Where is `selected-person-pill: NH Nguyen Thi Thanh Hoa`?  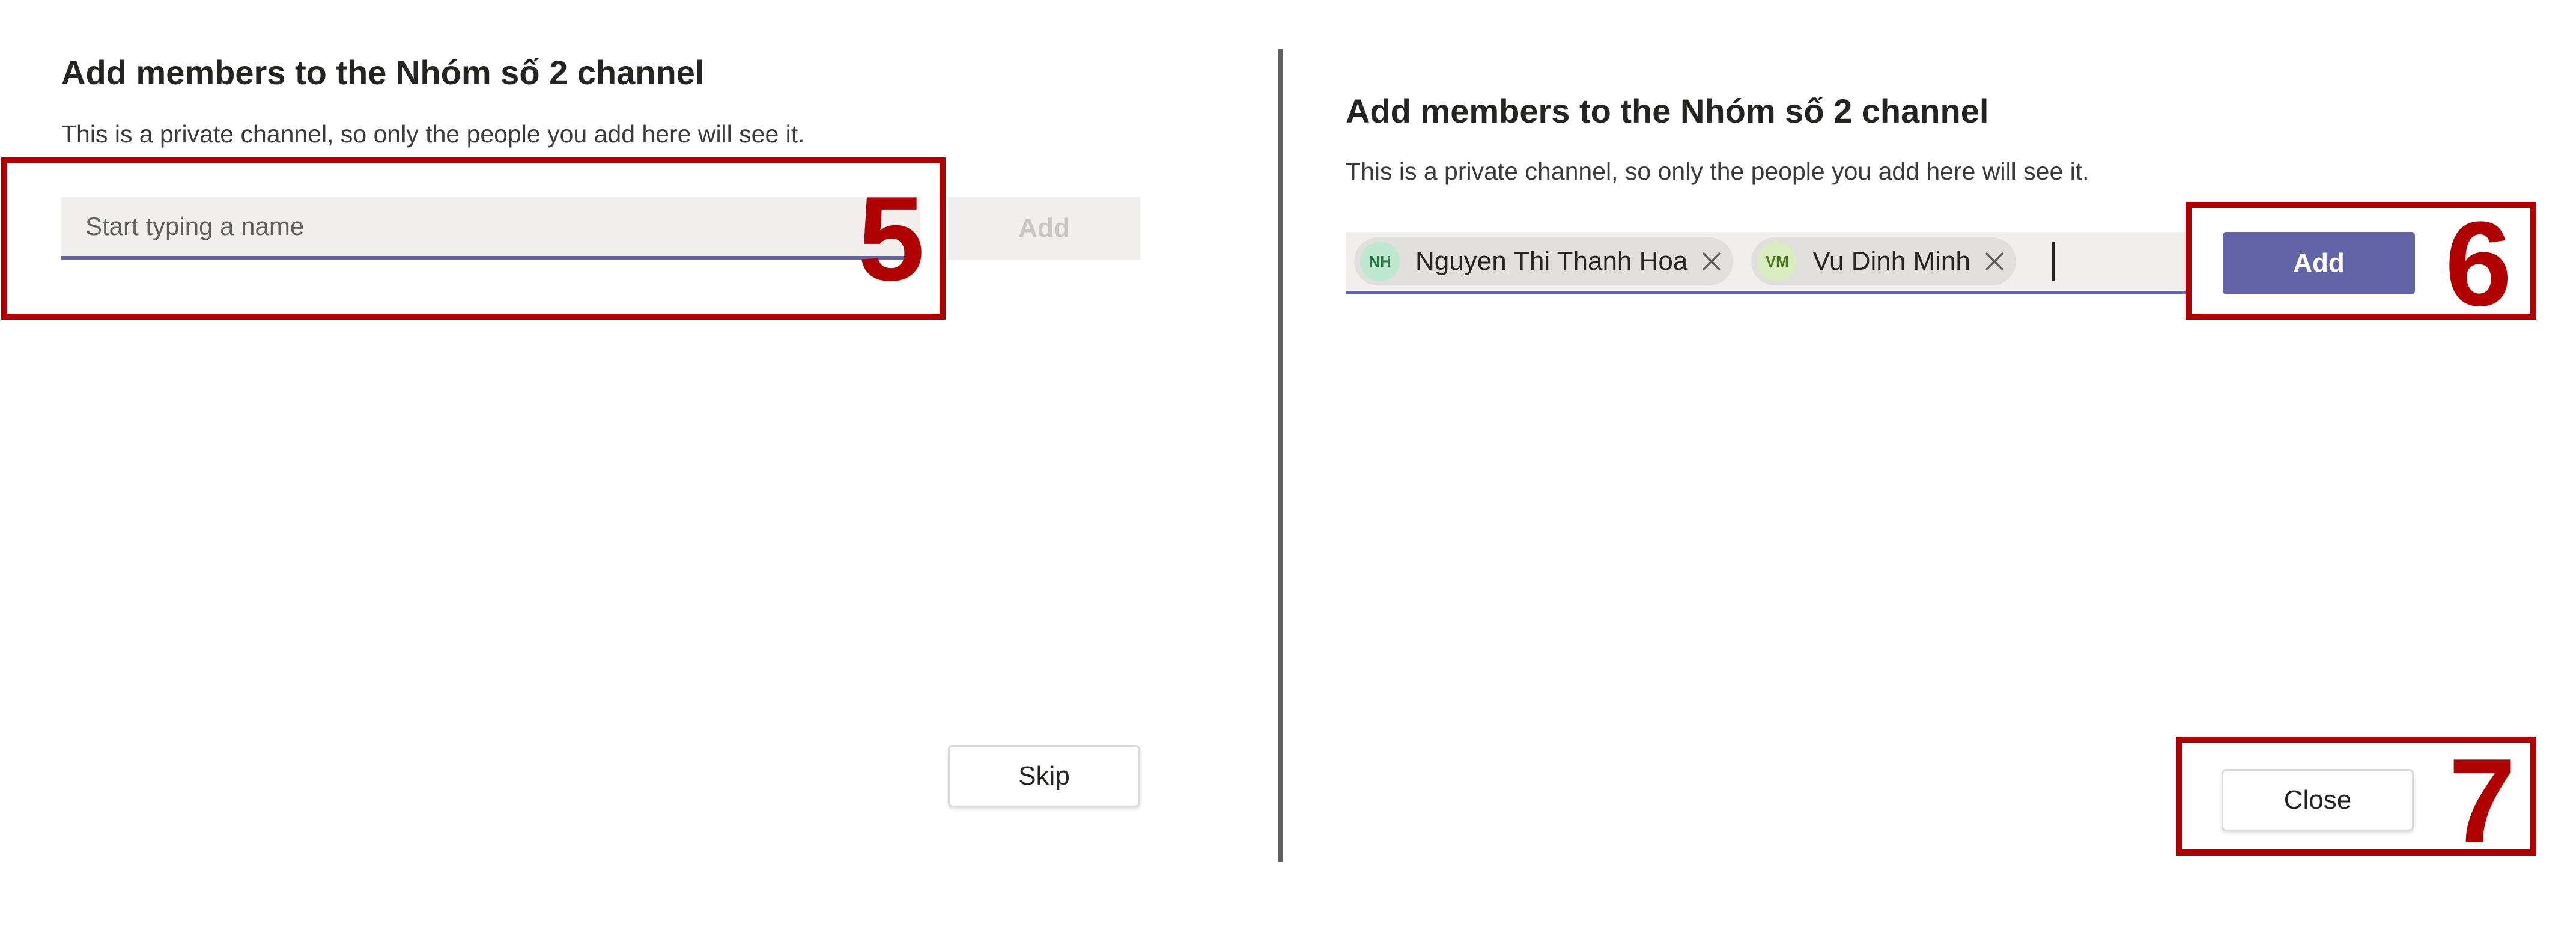
selected-person-pill: NH Nguyen Thi Thanh Hoa is located at coordinates (1544, 261).